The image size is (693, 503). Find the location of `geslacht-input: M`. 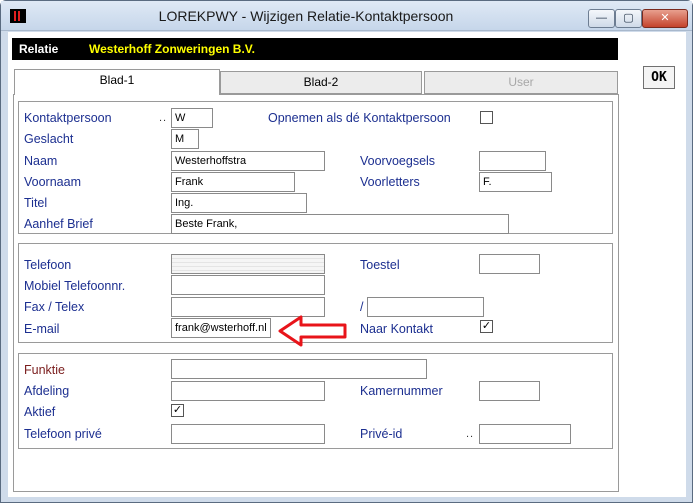

geslacht-input: M is located at coordinates (185, 139).